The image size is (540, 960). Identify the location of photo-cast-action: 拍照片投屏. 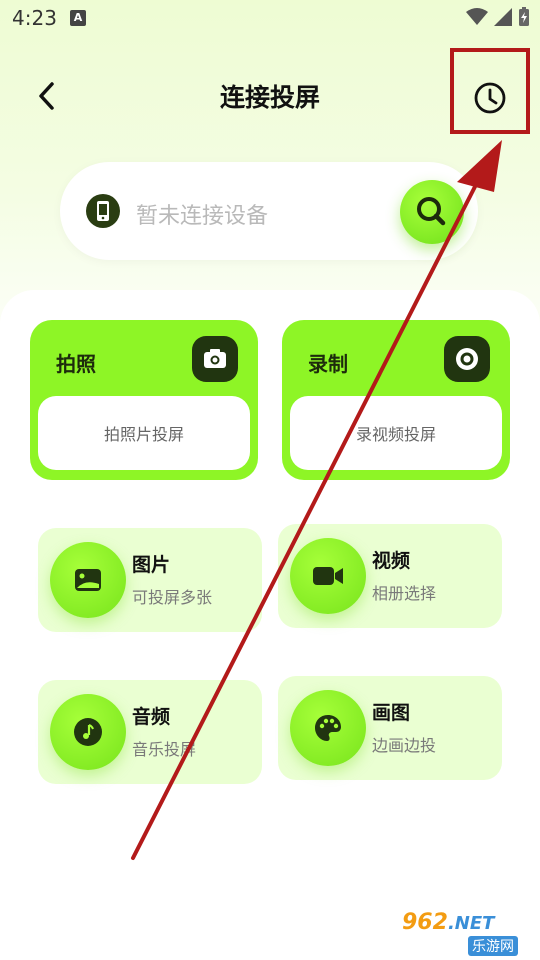
(144, 433).